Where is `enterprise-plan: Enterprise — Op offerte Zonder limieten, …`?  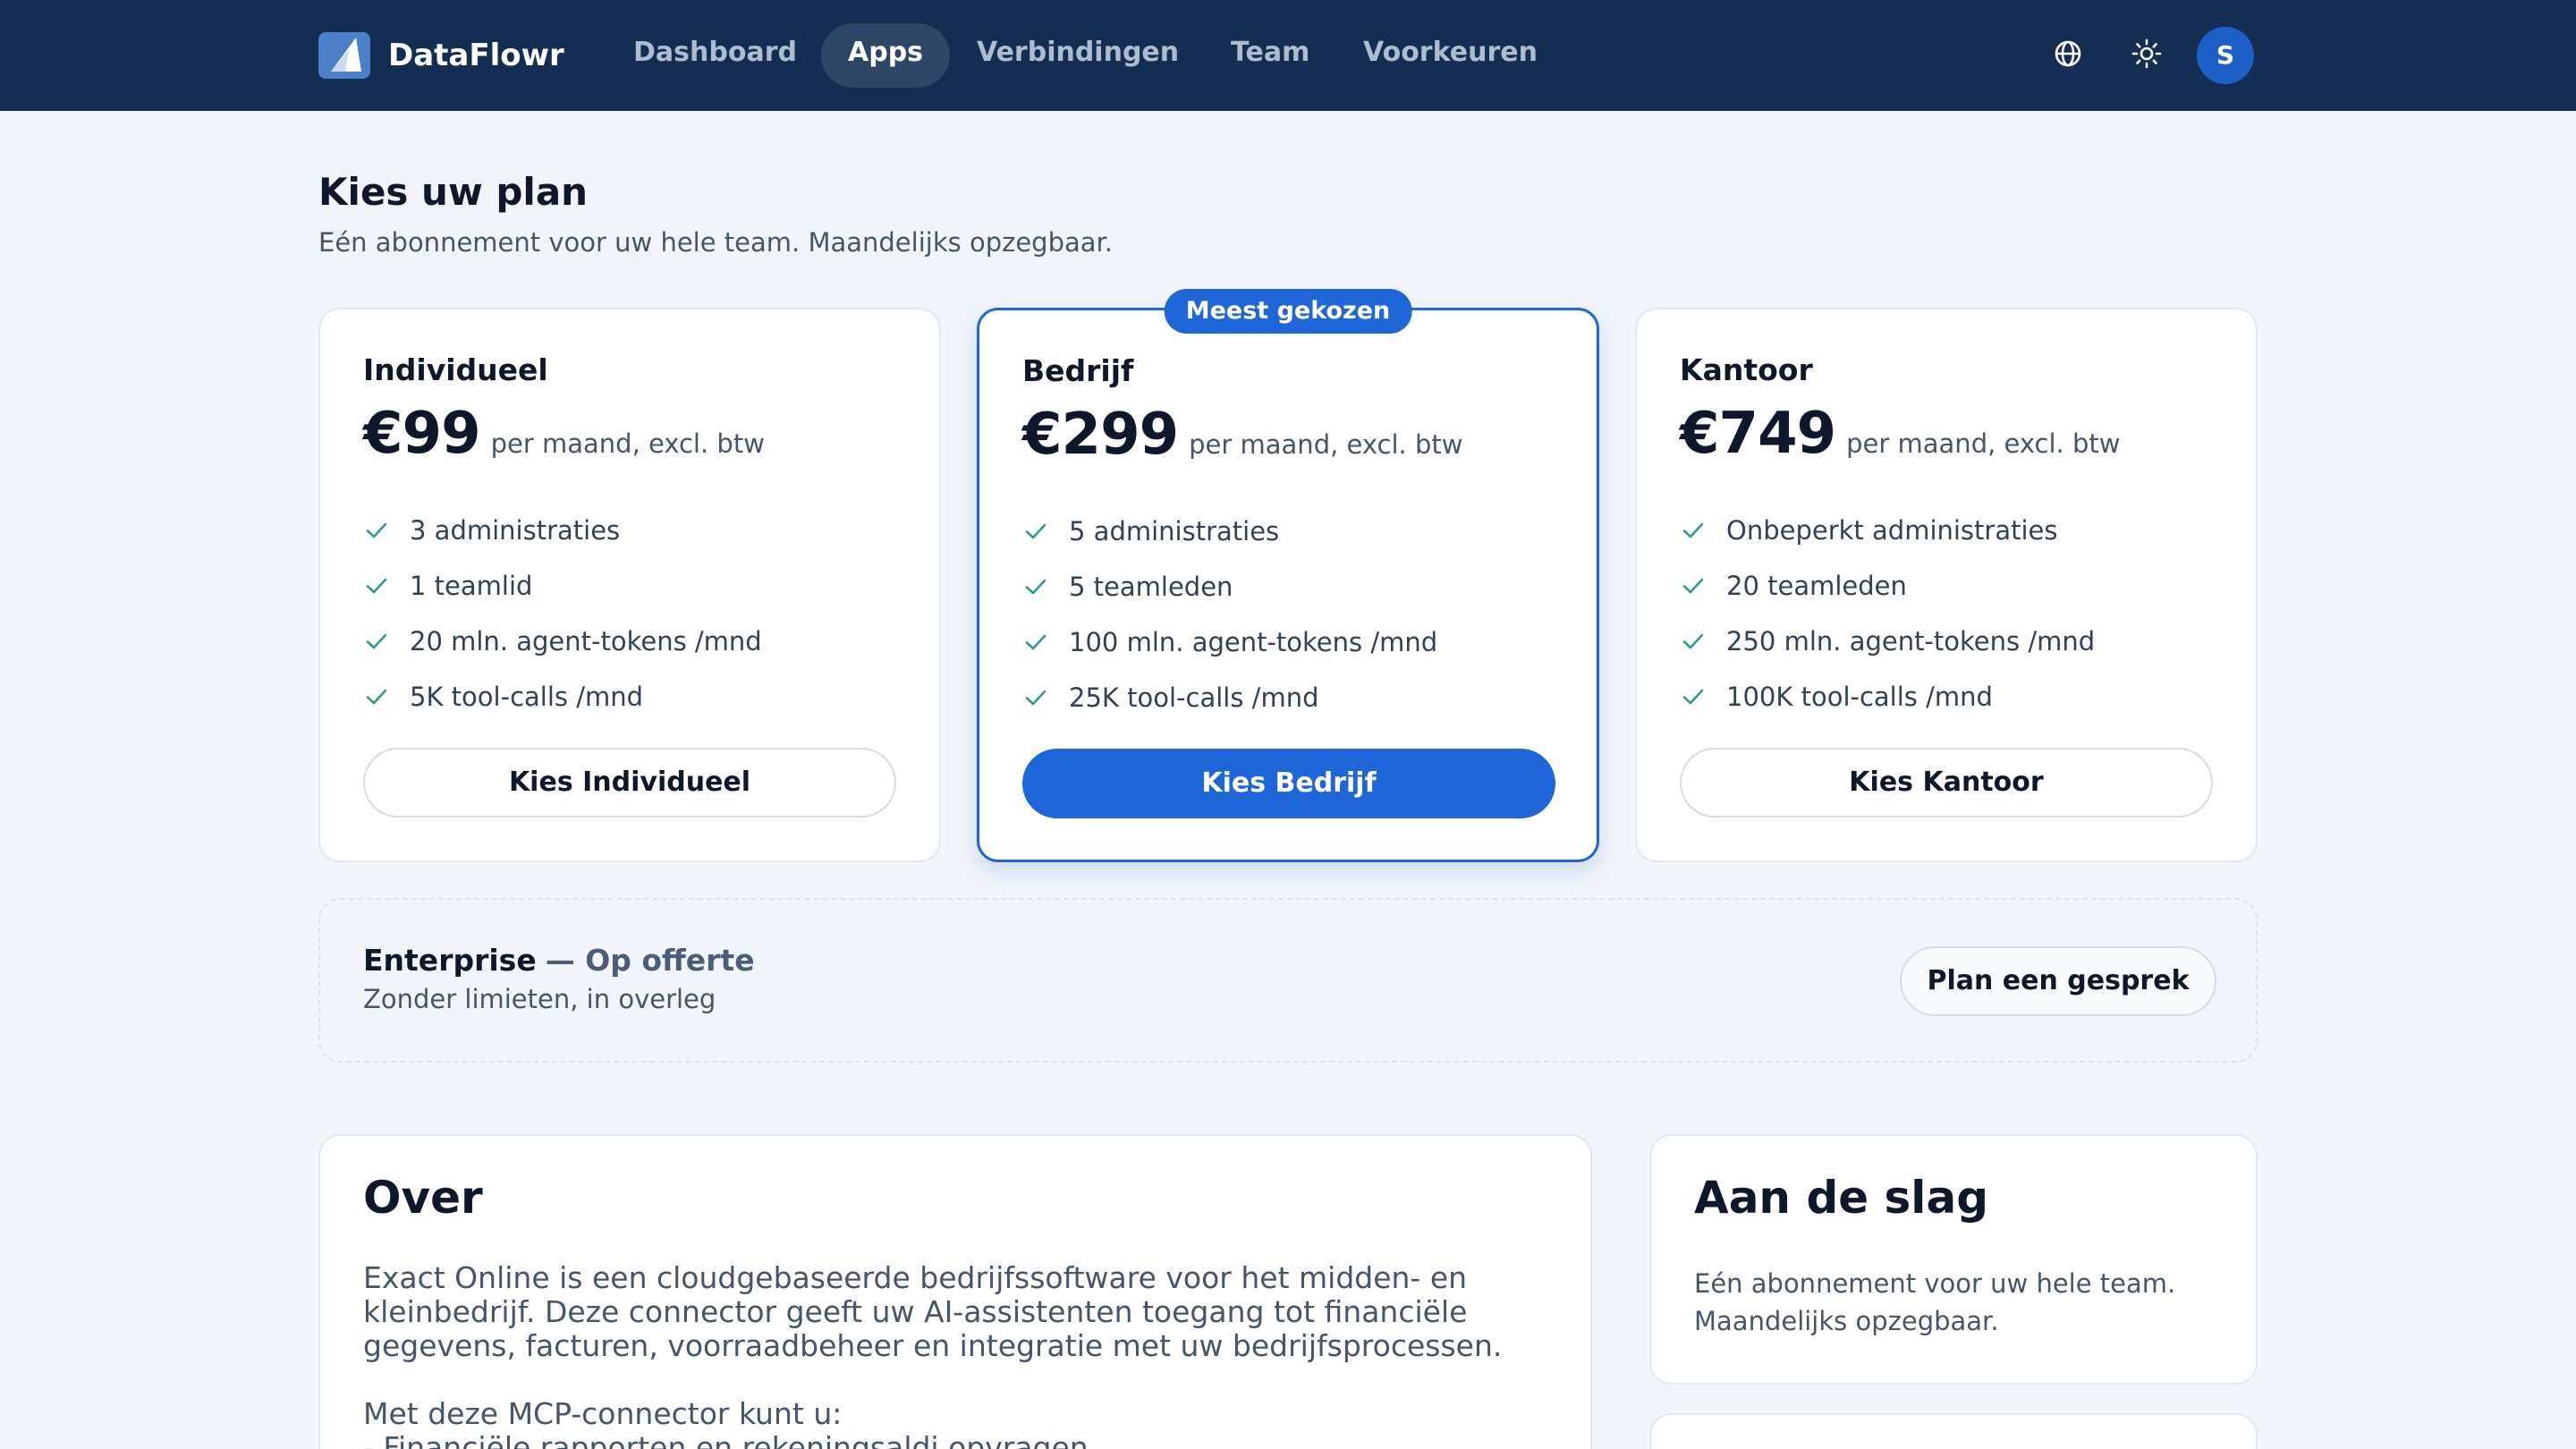
enterprise-plan: Enterprise — Op offerte Zonder limieten, … is located at coordinates (1288, 980).